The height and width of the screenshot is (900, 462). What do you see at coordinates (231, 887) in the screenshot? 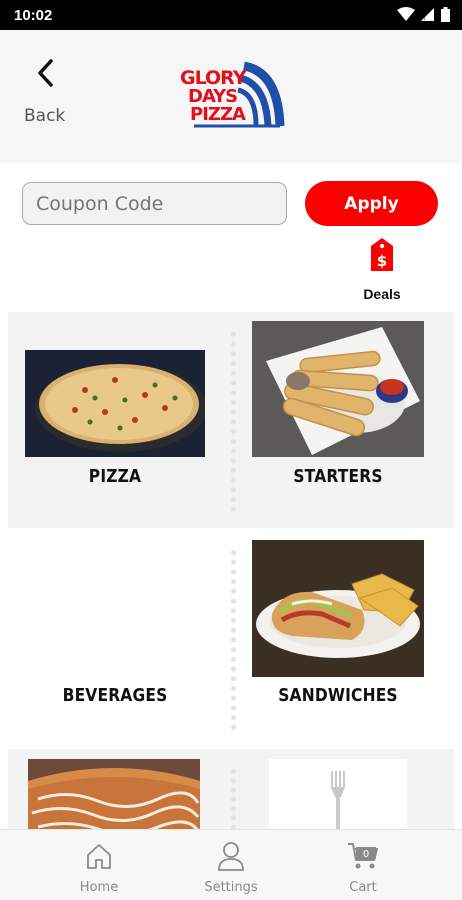
I see `nav-label: Settings` at bounding box center [231, 887].